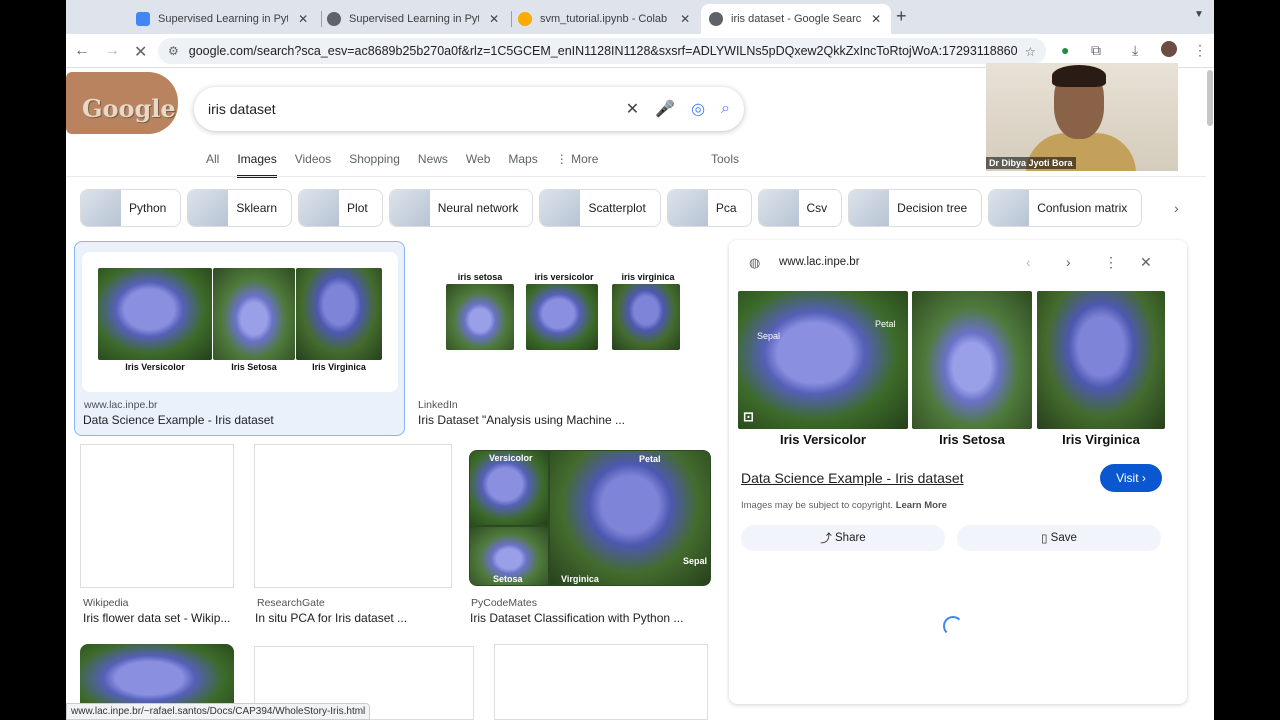  Describe the element at coordinates (374, 163) in the screenshot. I see `tab-shopping: Shopping` at that location.